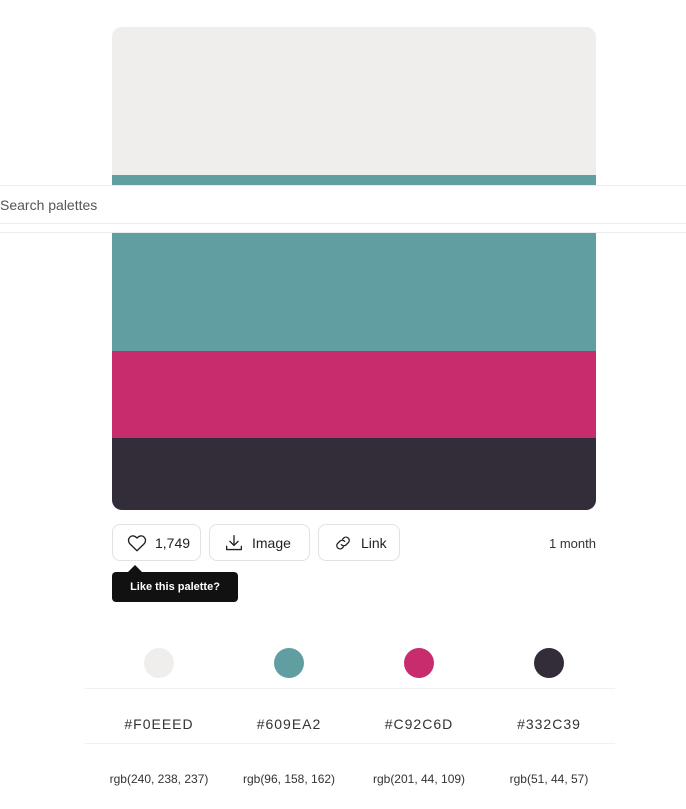 The width and height of the screenshot is (686, 809). Describe the element at coordinates (135, 568) in the screenshot. I see `tooltip-arrow` at that location.